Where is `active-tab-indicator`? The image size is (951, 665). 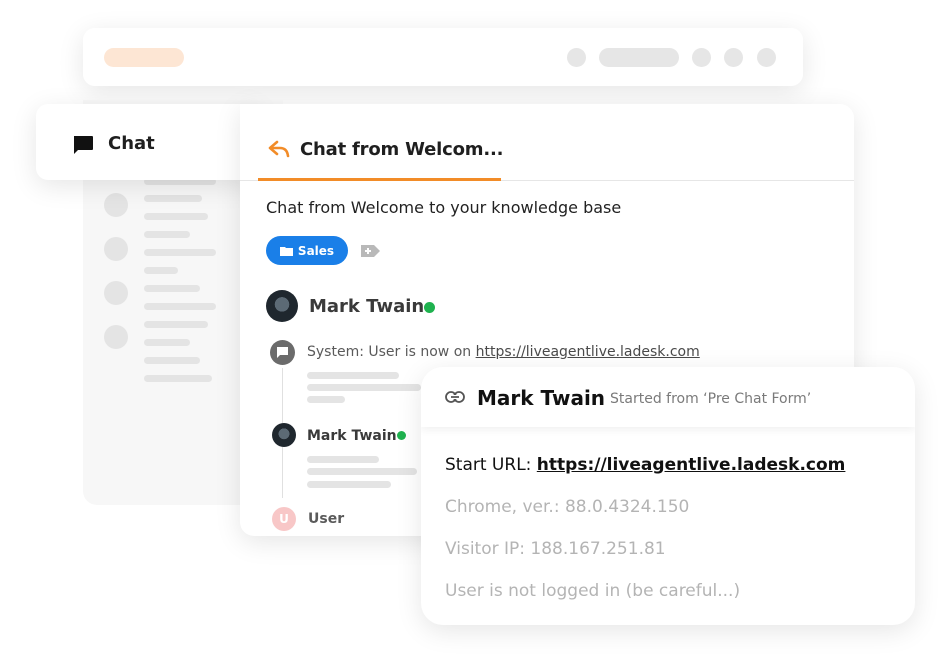 active-tab-indicator is located at coordinates (379, 179).